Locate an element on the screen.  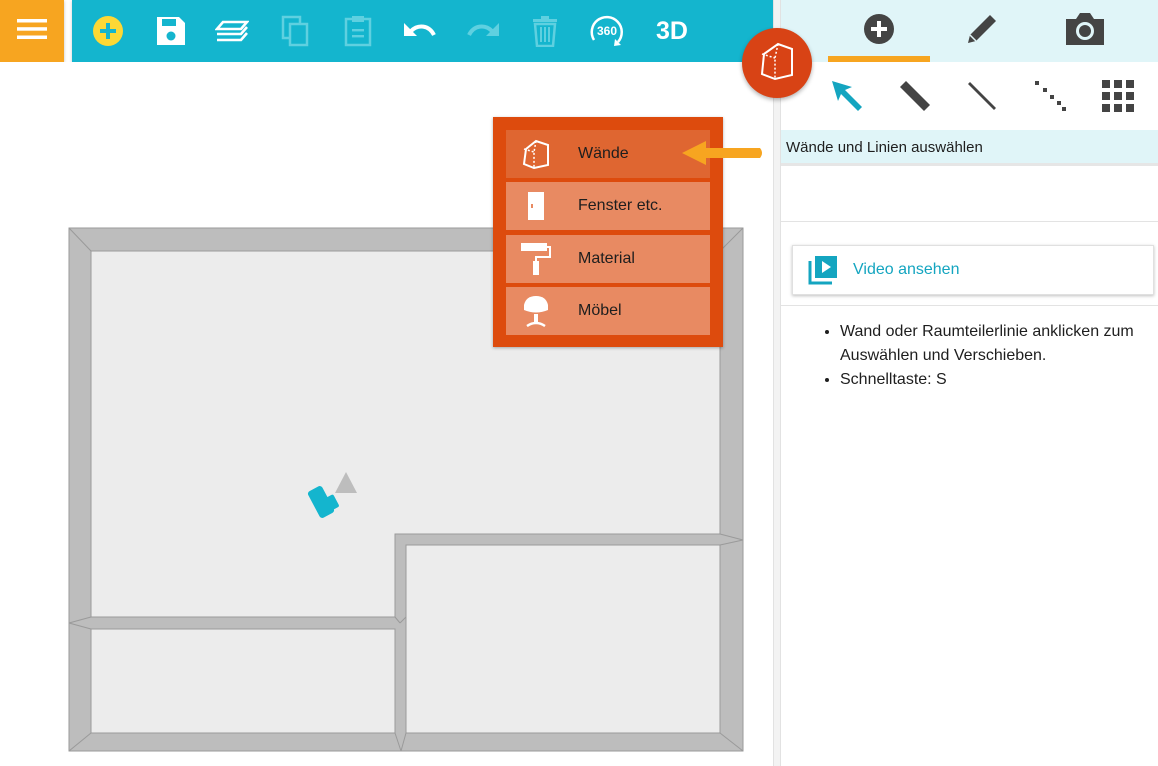
view-360-button: 360 is located at coordinates (607, 31).